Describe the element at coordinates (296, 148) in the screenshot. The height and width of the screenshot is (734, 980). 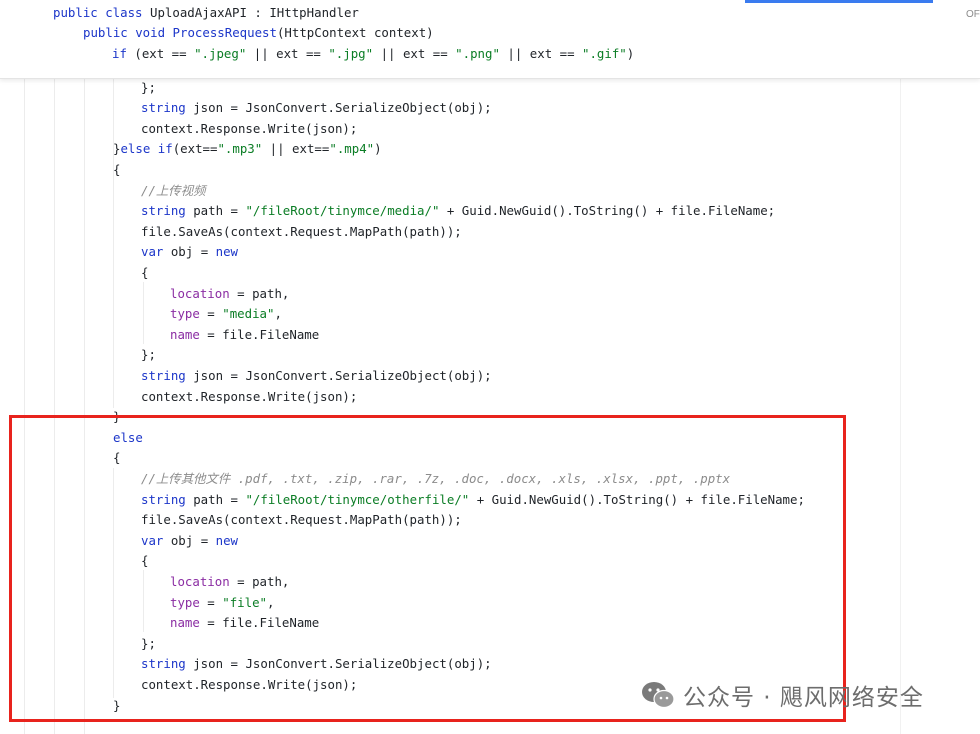
I see `code-token: || ext==` at that location.